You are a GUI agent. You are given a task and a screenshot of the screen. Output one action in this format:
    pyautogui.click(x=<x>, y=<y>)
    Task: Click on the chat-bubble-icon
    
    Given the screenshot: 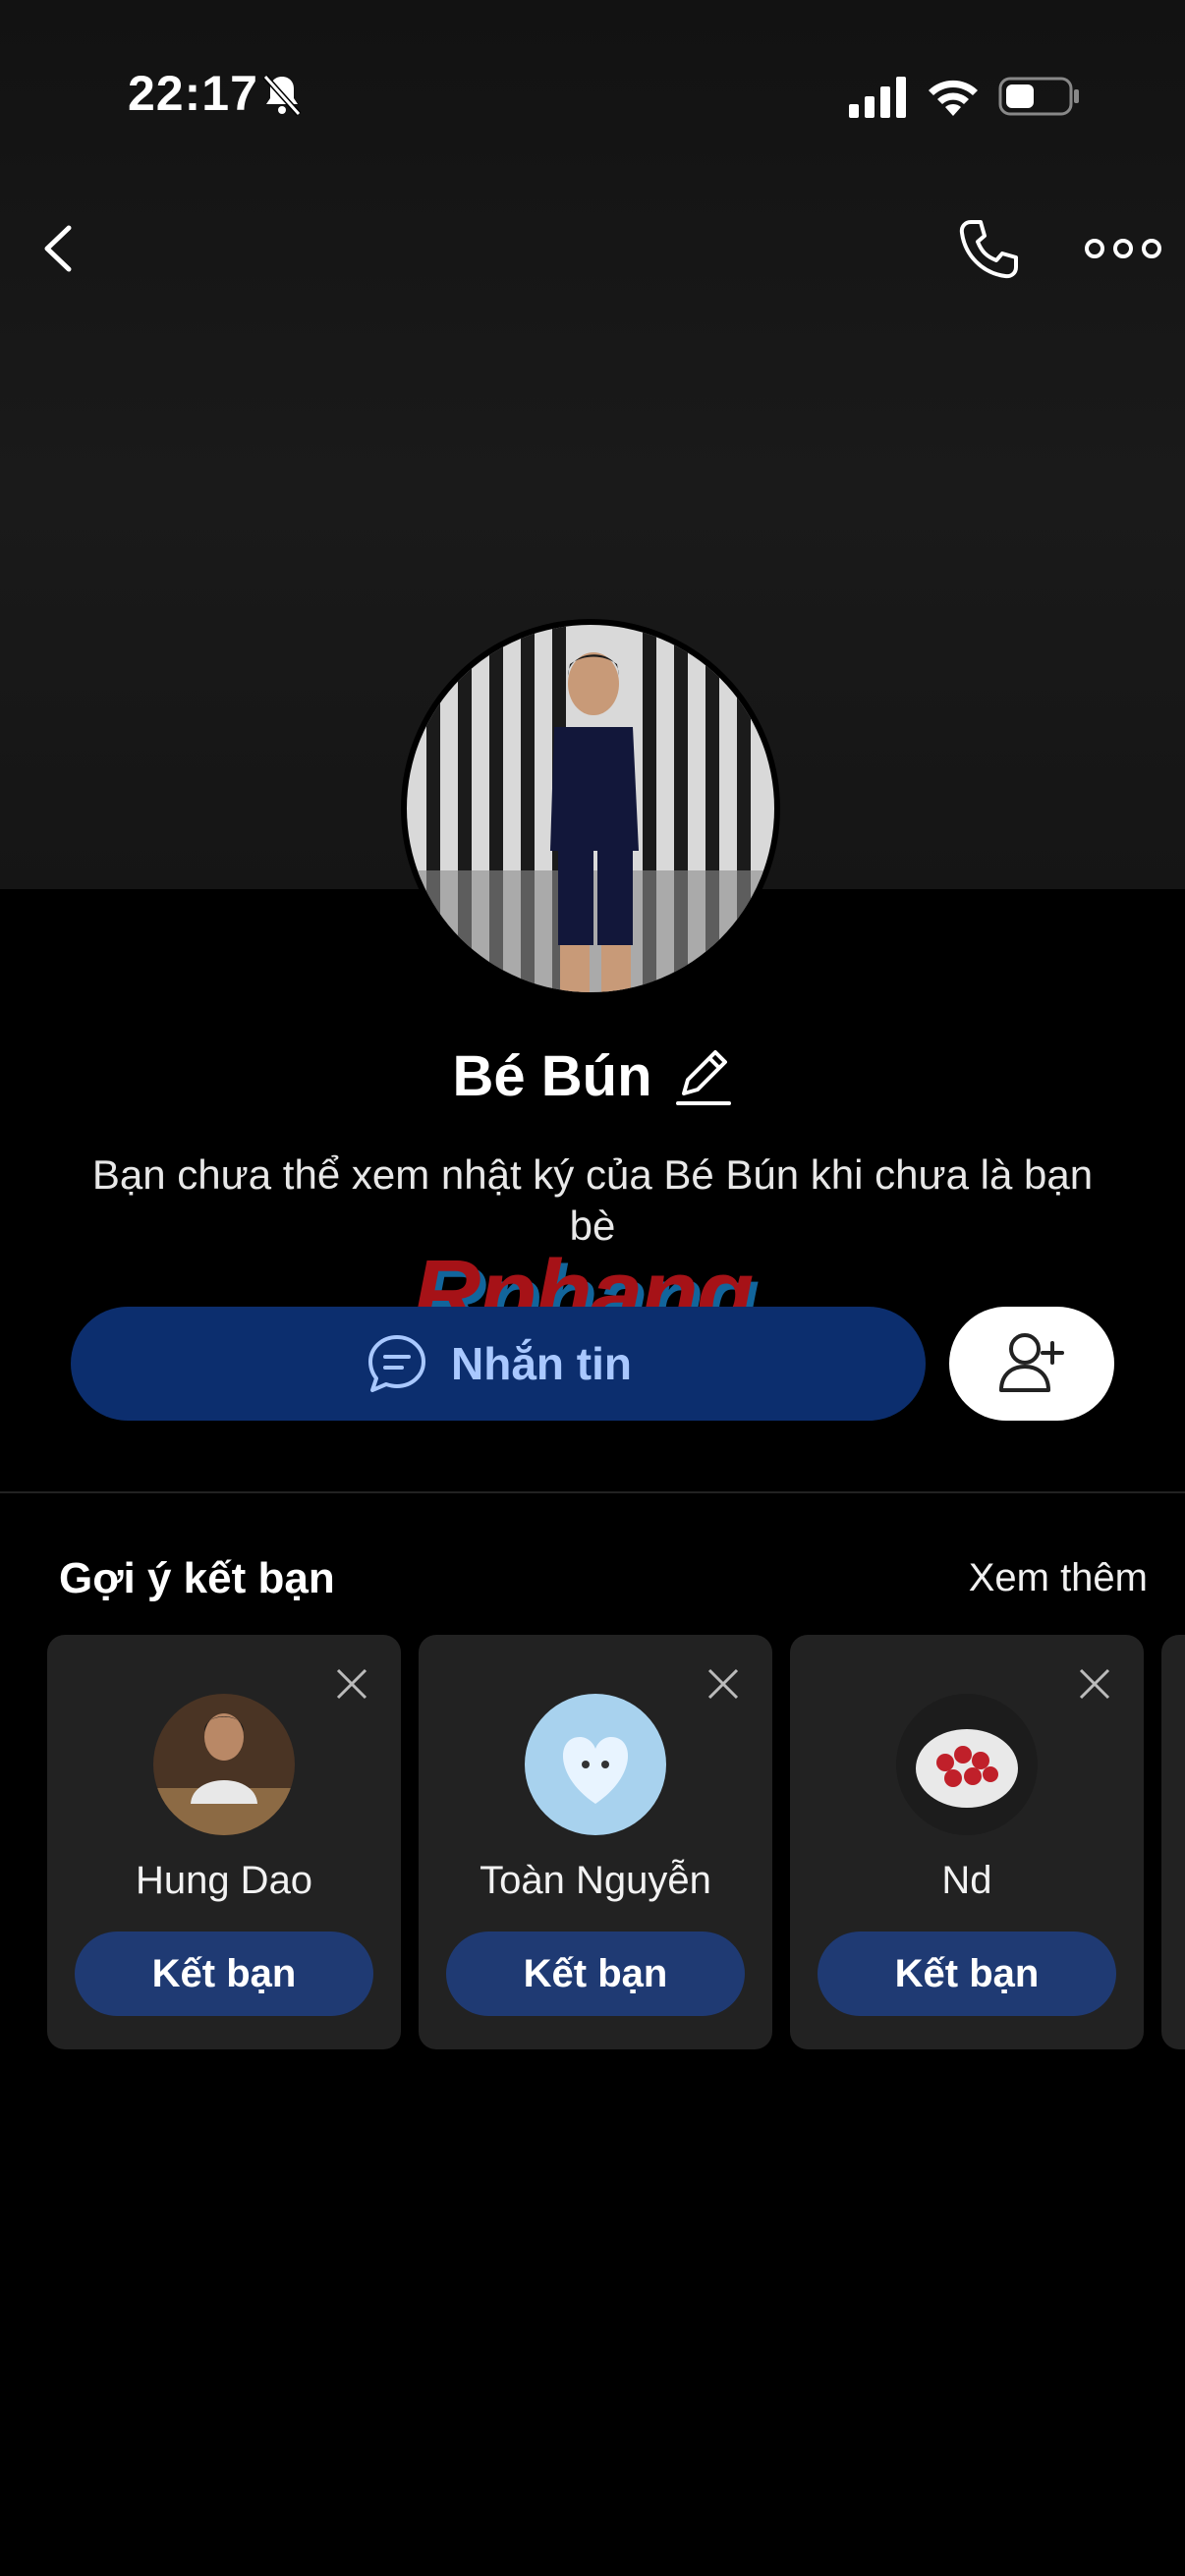 What is the action you would take?
    pyautogui.click(x=397, y=1363)
    